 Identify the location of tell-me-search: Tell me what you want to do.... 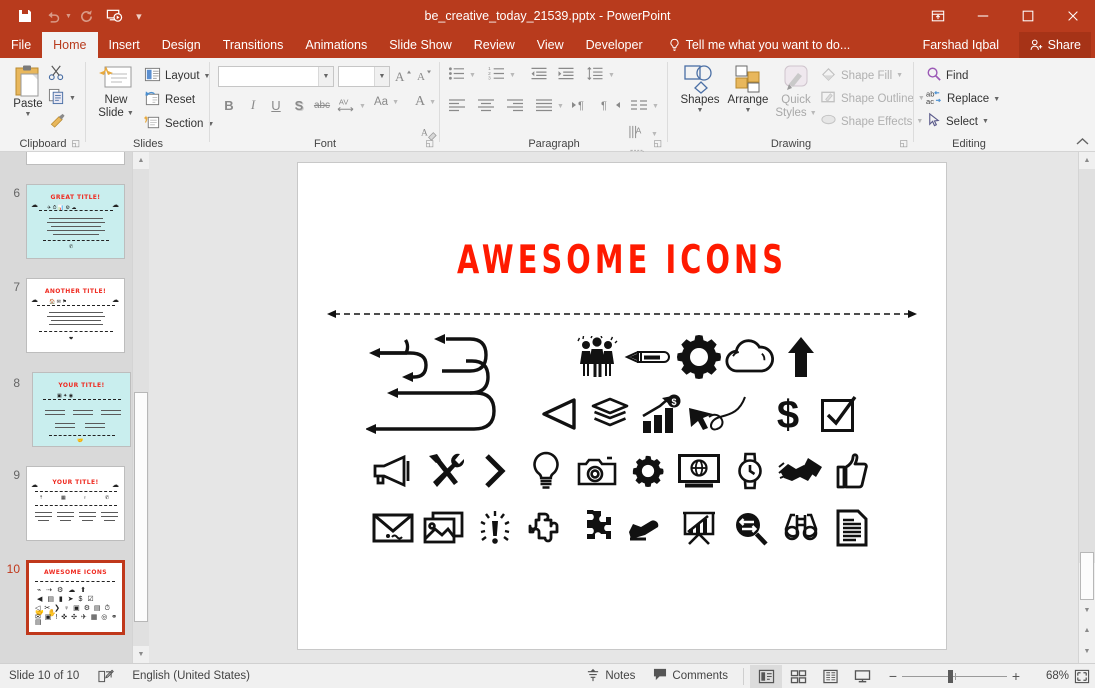
(759, 45).